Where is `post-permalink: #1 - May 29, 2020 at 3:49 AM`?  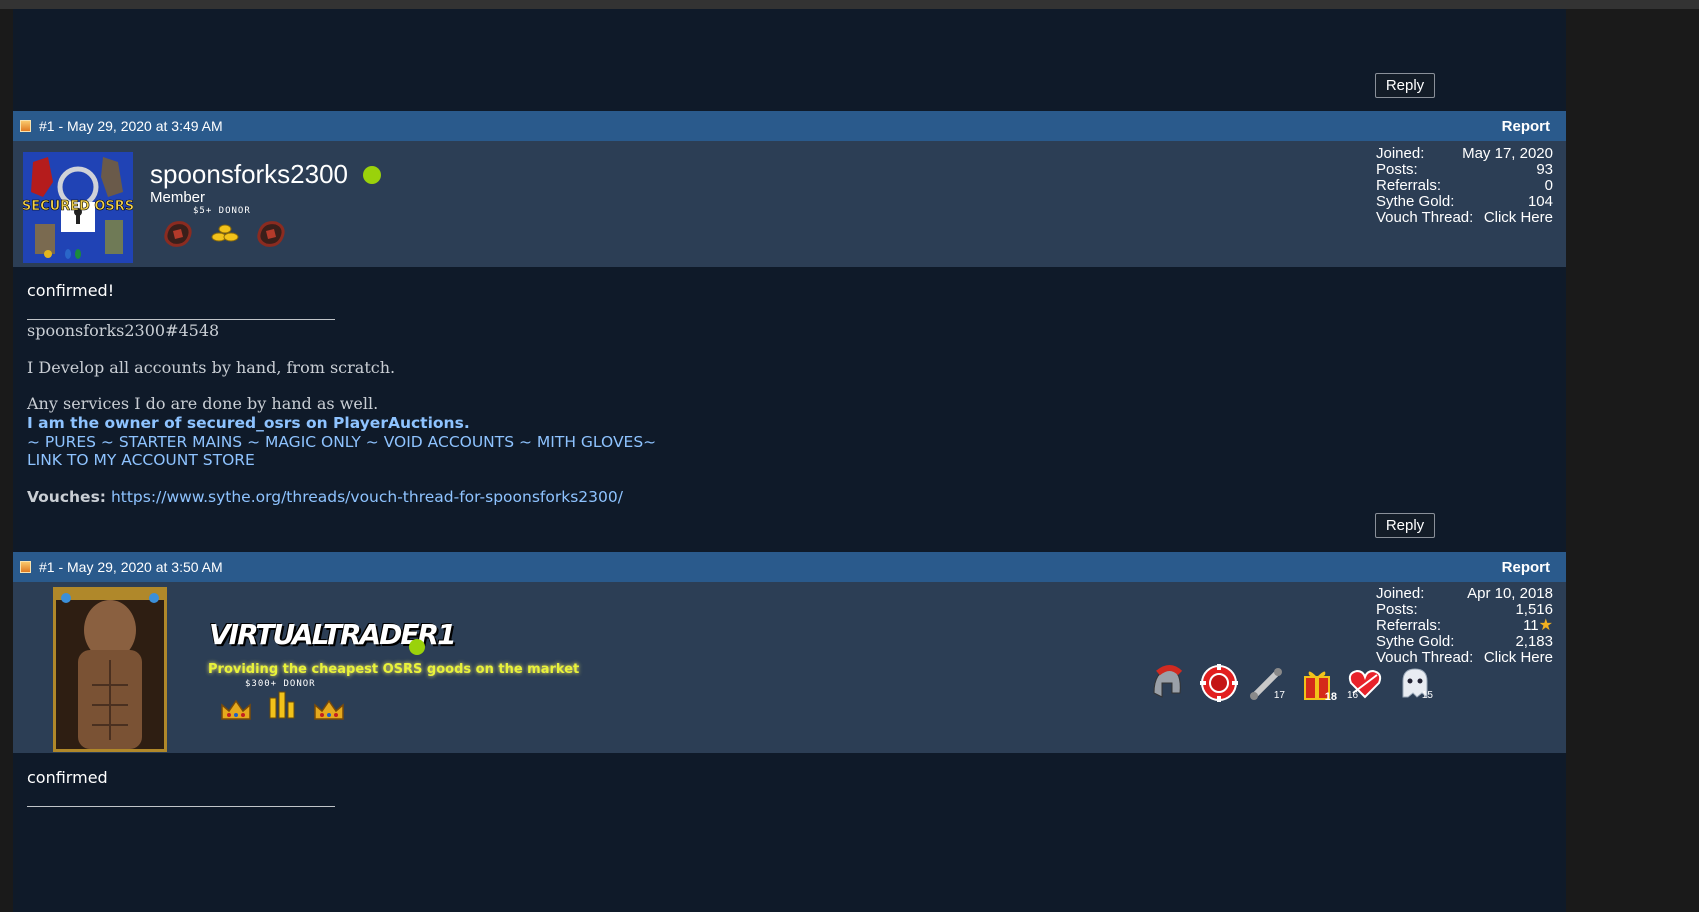
post-permalink: #1 - May 29, 2020 at 3:49 AM is located at coordinates (131, 126).